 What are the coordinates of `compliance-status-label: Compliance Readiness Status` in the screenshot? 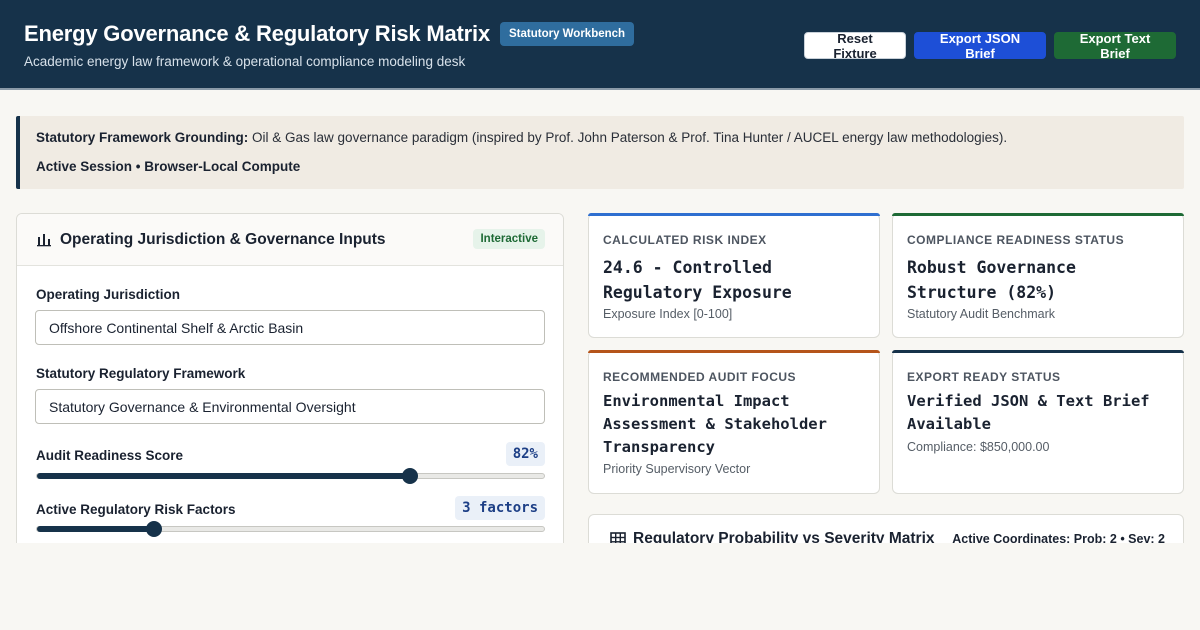 It's located at (1016, 240).